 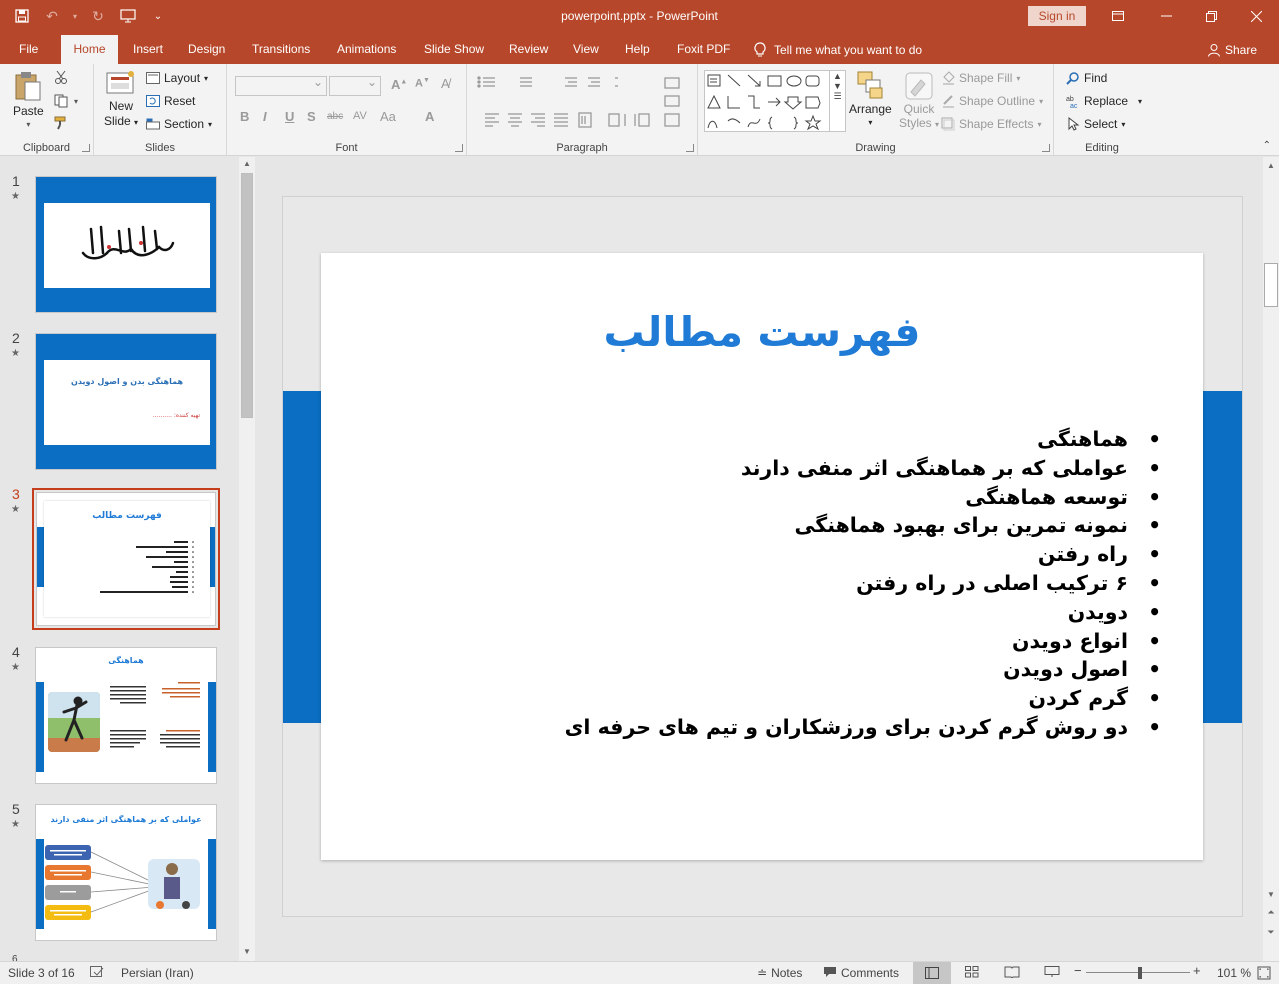 What do you see at coordinates (1271, 932) in the screenshot?
I see `next-slide-icon: ⏷` at bounding box center [1271, 932].